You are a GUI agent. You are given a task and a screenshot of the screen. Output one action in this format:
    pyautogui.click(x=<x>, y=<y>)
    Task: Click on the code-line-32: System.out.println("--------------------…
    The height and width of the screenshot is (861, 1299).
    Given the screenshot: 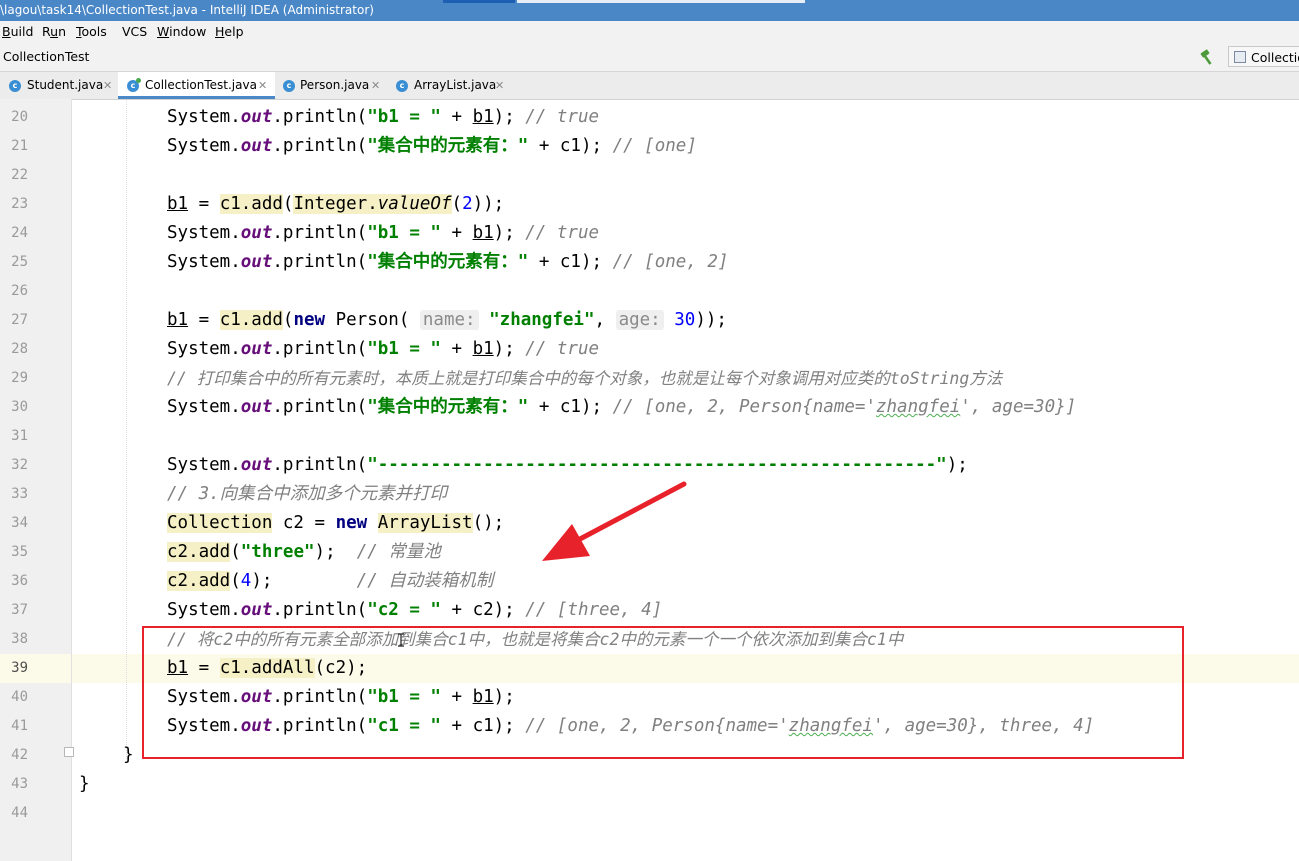 What is the action you would take?
    pyautogui.click(x=567, y=465)
    